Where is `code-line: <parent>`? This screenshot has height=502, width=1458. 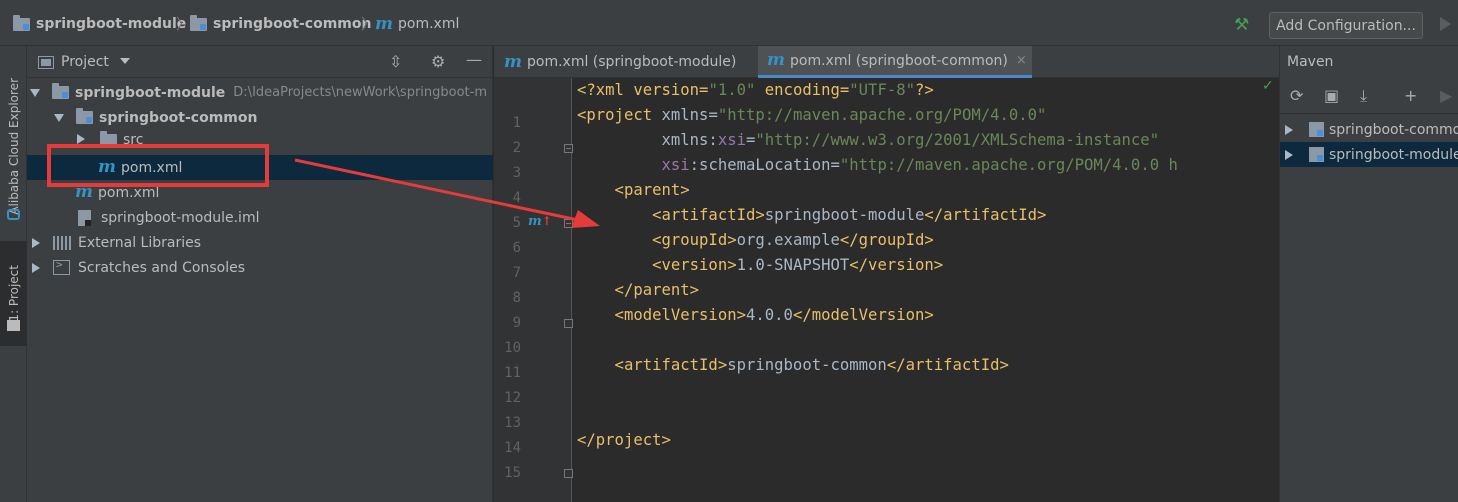 code-line: <parent> is located at coordinates (633, 190).